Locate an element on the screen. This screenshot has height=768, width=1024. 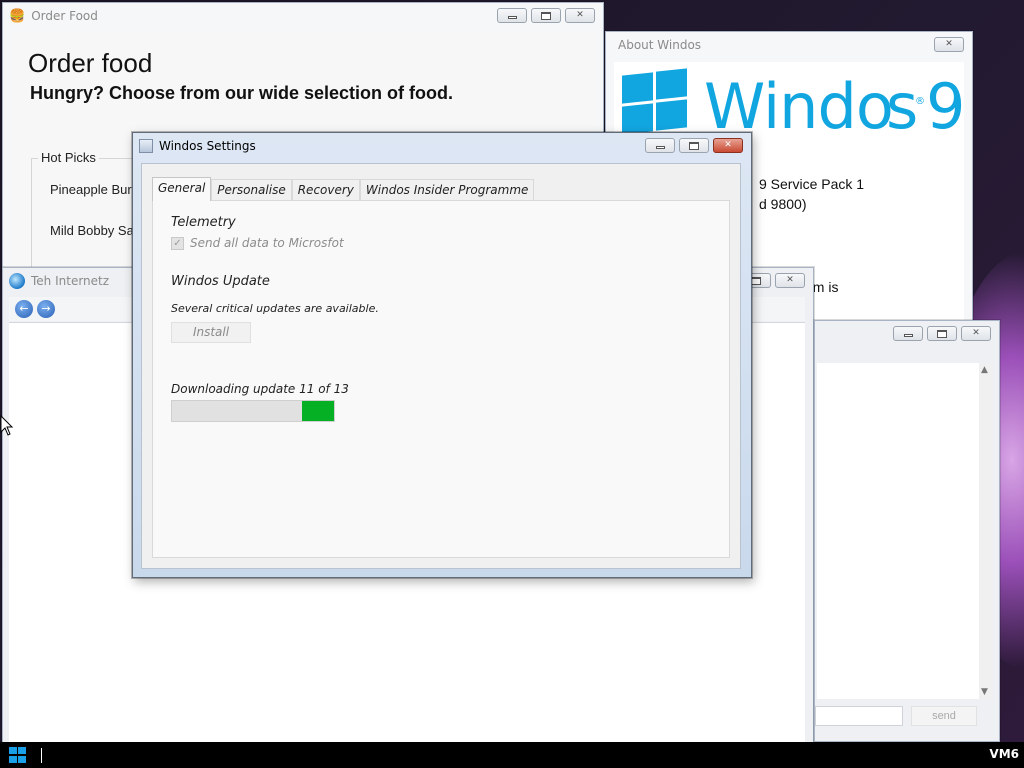
update-heading: Windos Update is located at coordinates (220, 281).